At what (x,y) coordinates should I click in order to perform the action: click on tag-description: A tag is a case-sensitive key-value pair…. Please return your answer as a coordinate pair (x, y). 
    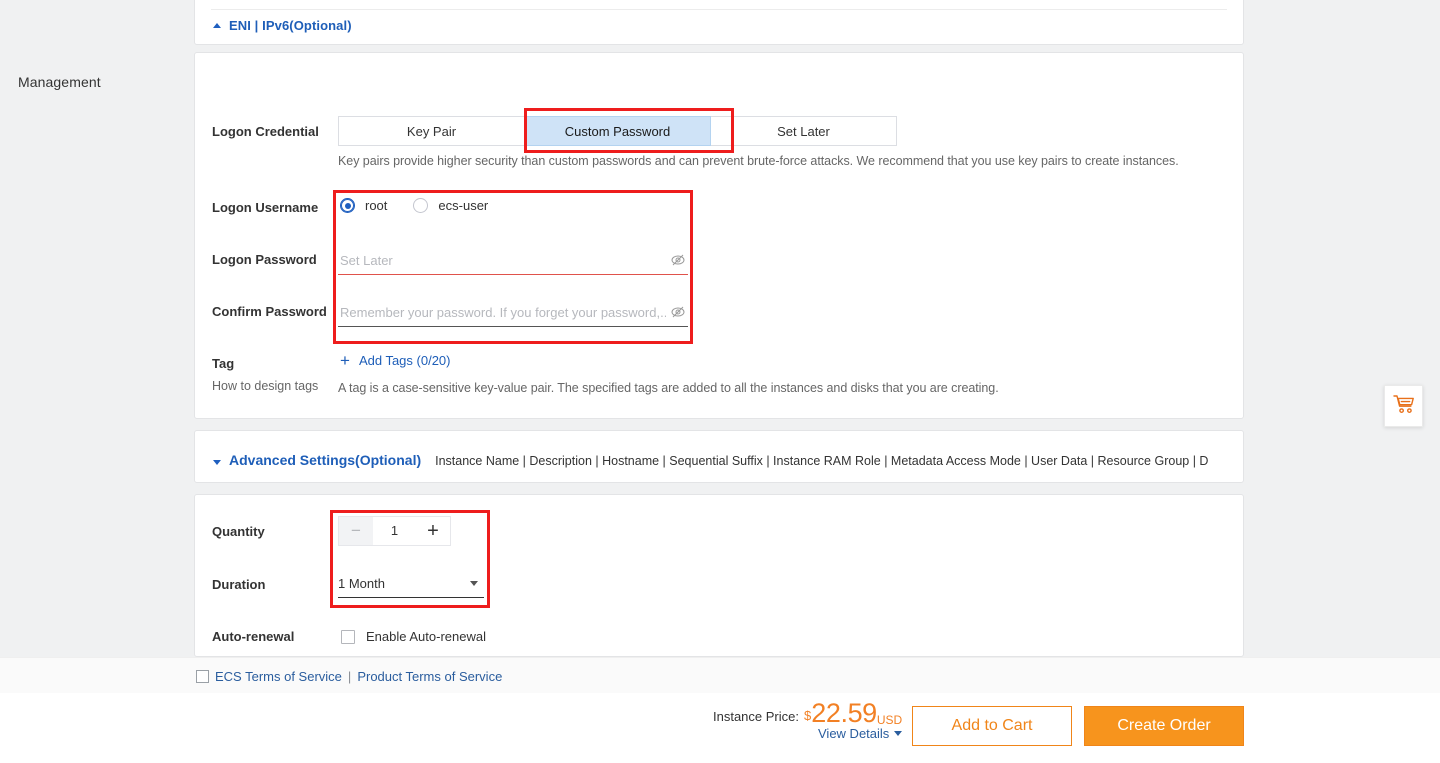
    Looking at the image, I should click on (668, 388).